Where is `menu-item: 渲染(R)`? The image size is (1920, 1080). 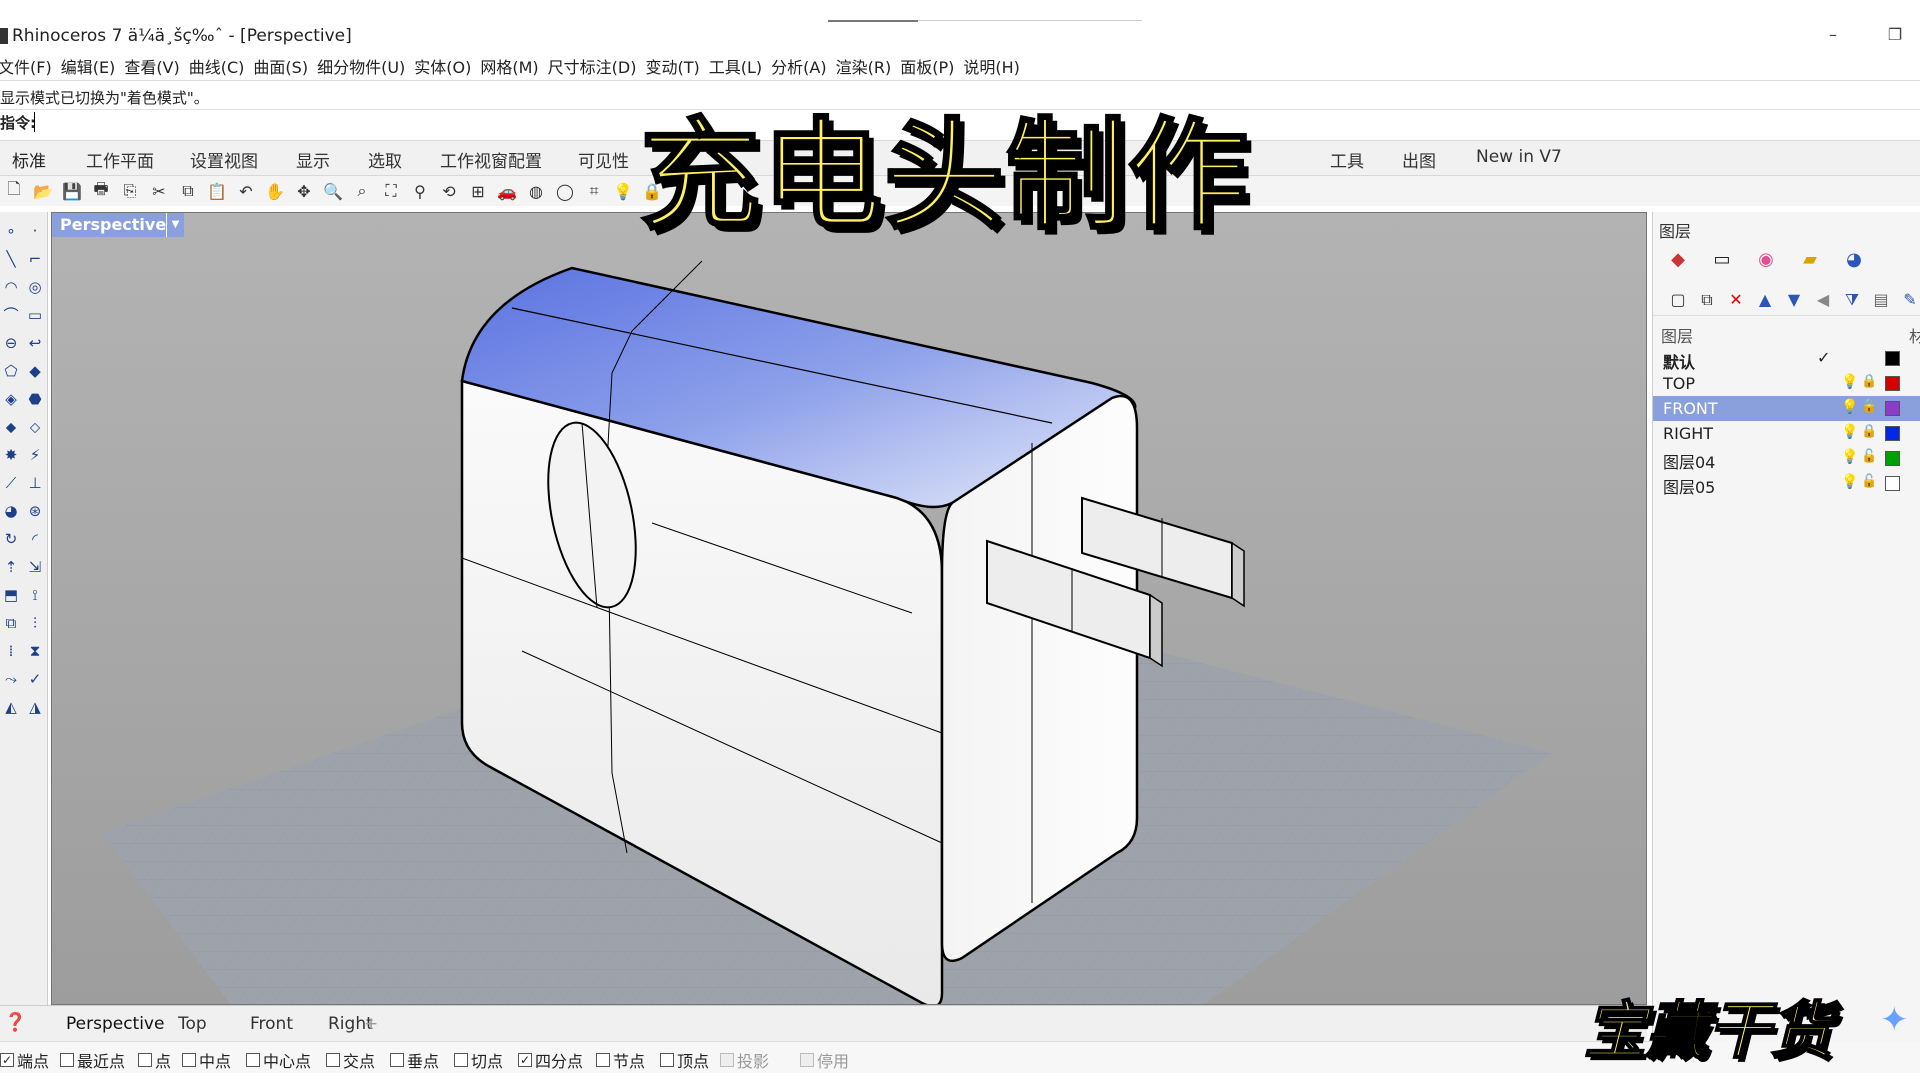
menu-item: 渲染(R) is located at coordinates (868, 66).